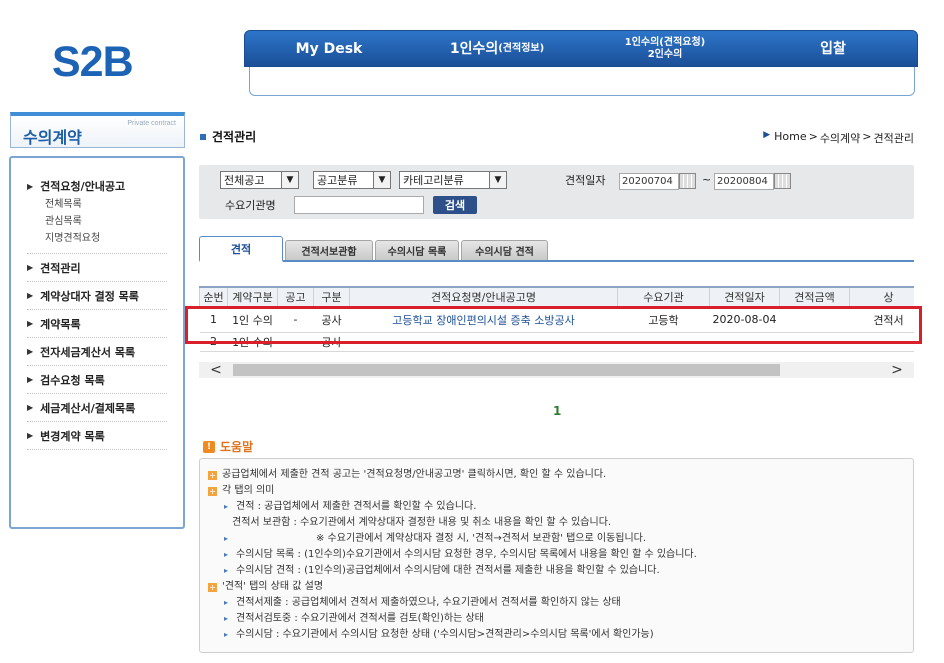 This screenshot has height=663, width=944. Describe the element at coordinates (329, 250) in the screenshot. I see `tab-quote-archive: 견적서보관함` at that location.